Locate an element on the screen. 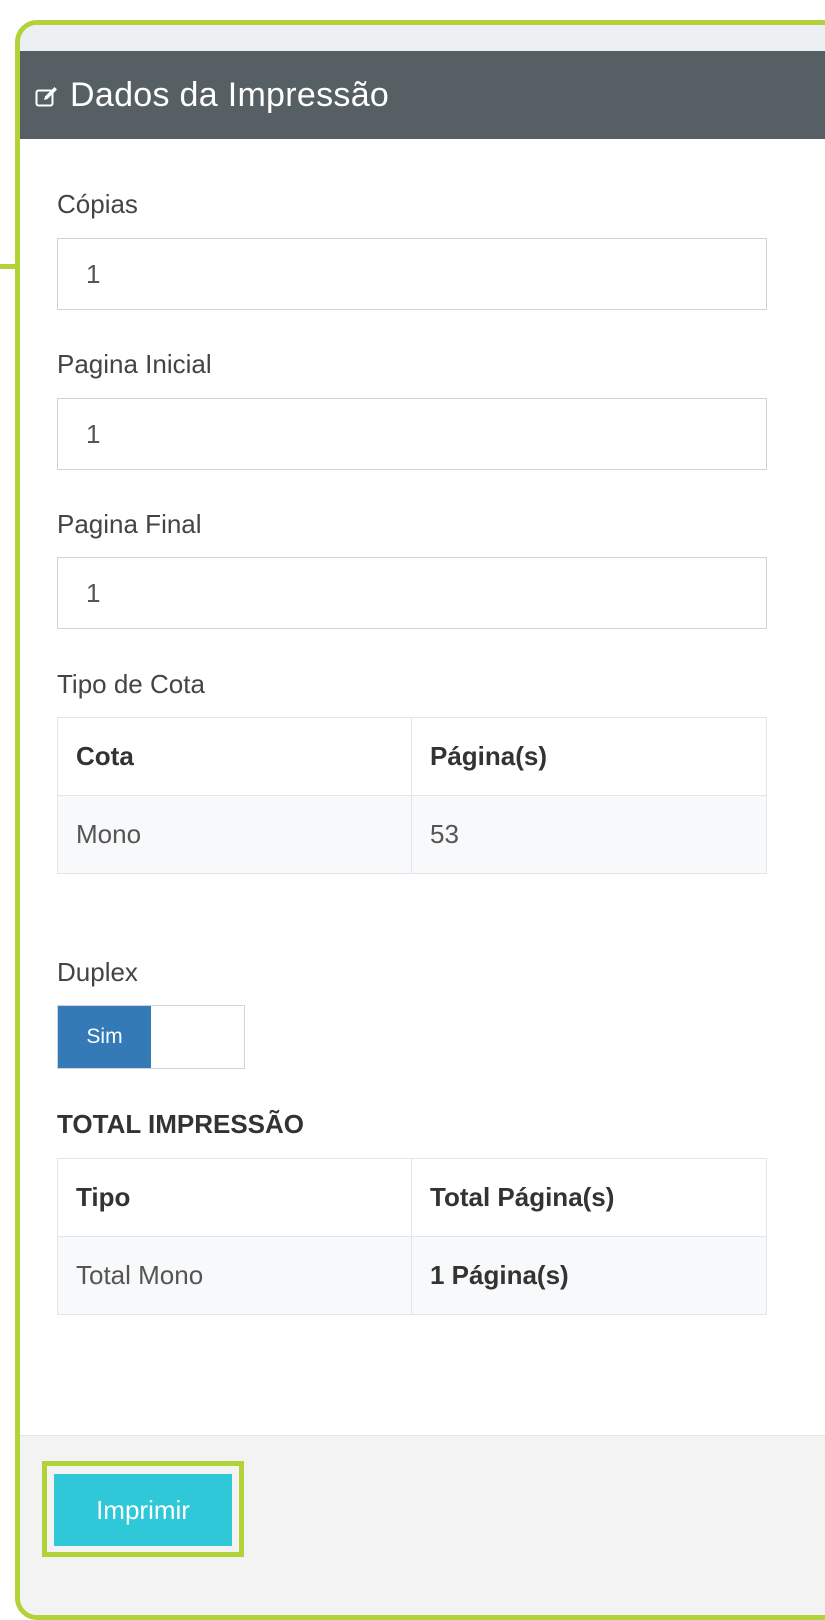 Image resolution: width=825 pixels, height=1620 pixels. start-page-label: Pagina Inicial is located at coordinates (134, 364).